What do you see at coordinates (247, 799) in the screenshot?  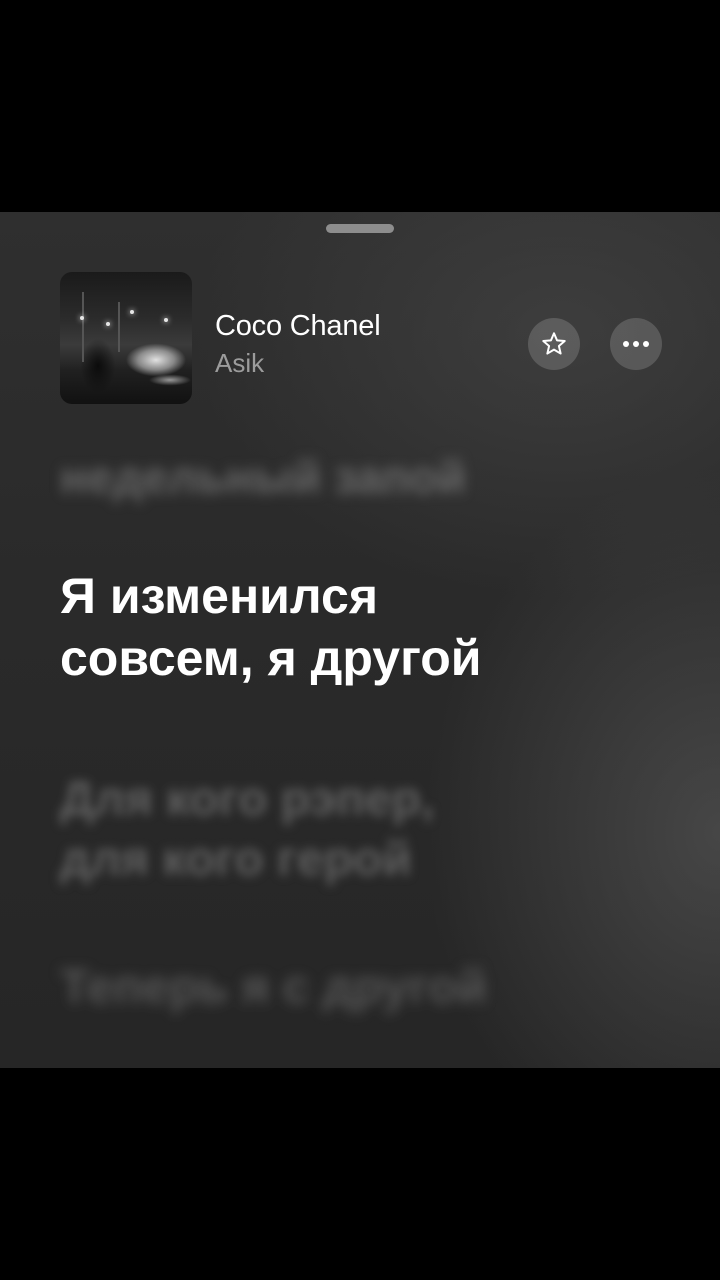 I see `lyric-next-line-1: Для кого рэпер,` at bounding box center [247, 799].